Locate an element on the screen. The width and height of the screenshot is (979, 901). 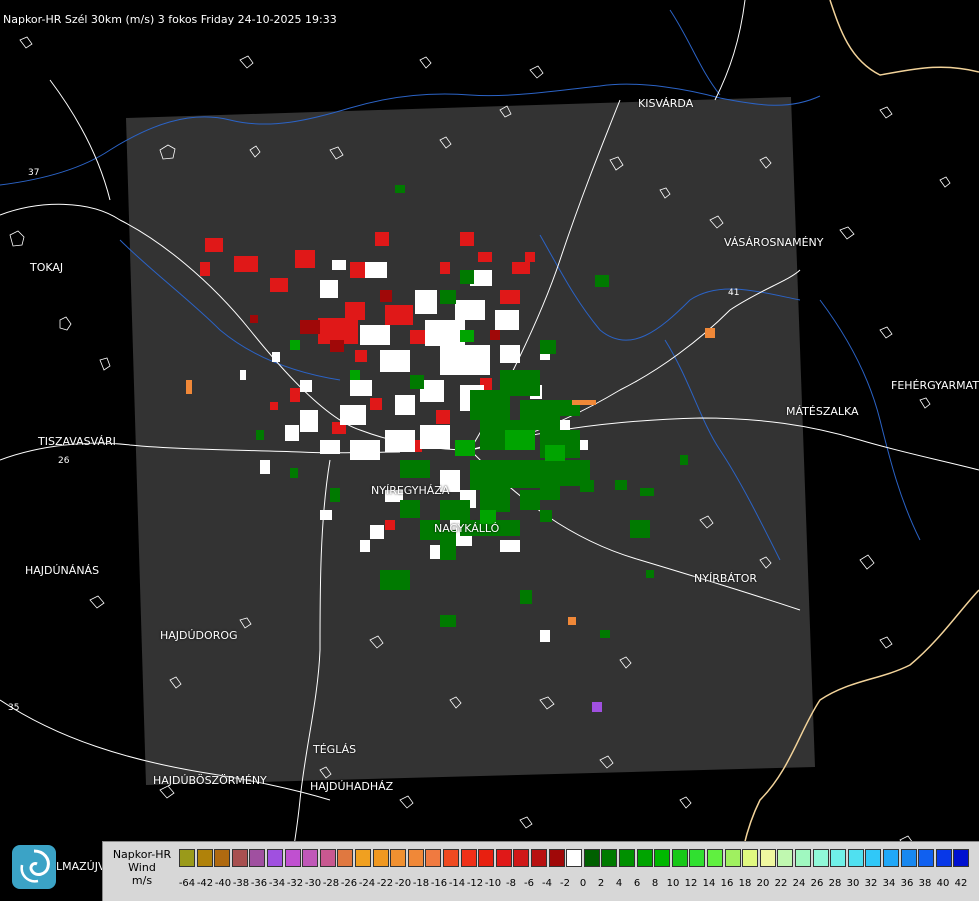
city-label-kisvarda: KISVÁRDA is located at coordinates (666, 103).